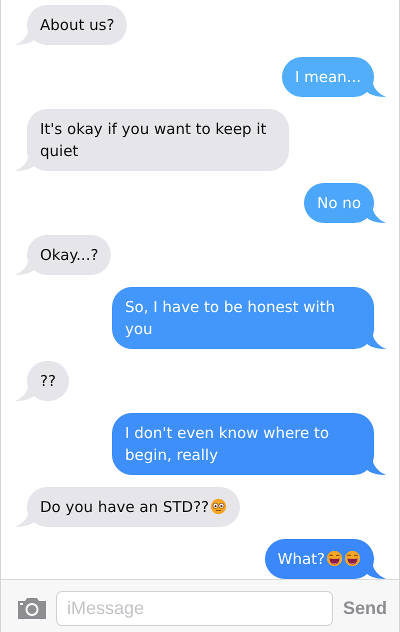 The height and width of the screenshot is (632, 400). I want to click on send-button: Send, so click(364, 608).